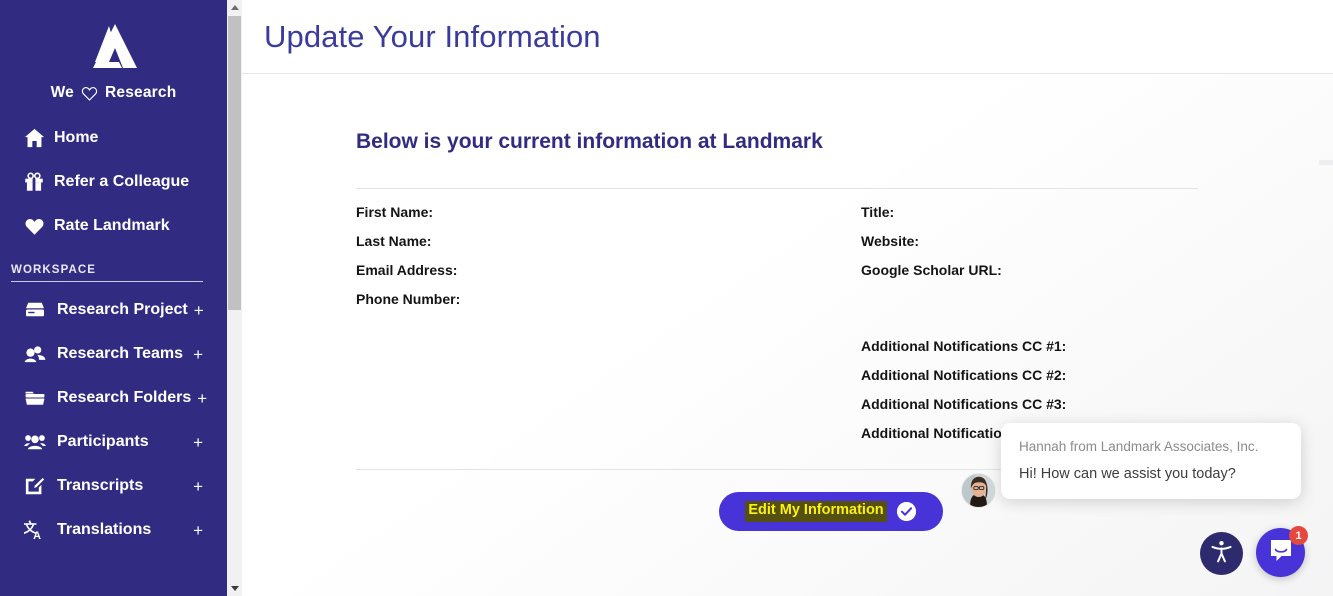 The image size is (1333, 596). Describe the element at coordinates (37, 535) in the screenshot. I see `svg-text: A` at that location.